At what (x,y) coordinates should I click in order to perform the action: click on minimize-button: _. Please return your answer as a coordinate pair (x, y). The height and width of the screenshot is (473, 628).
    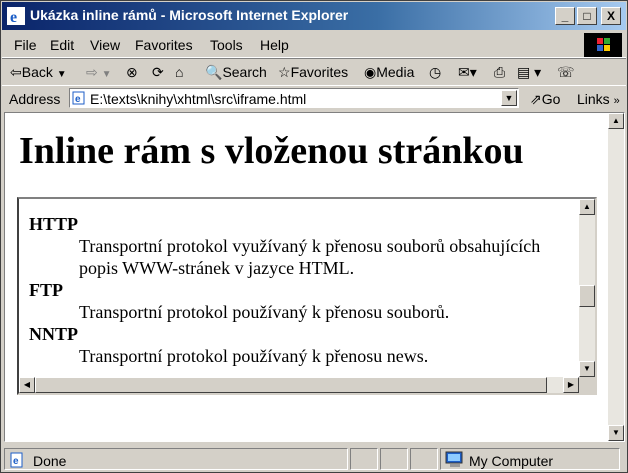
    Looking at the image, I should click on (565, 16).